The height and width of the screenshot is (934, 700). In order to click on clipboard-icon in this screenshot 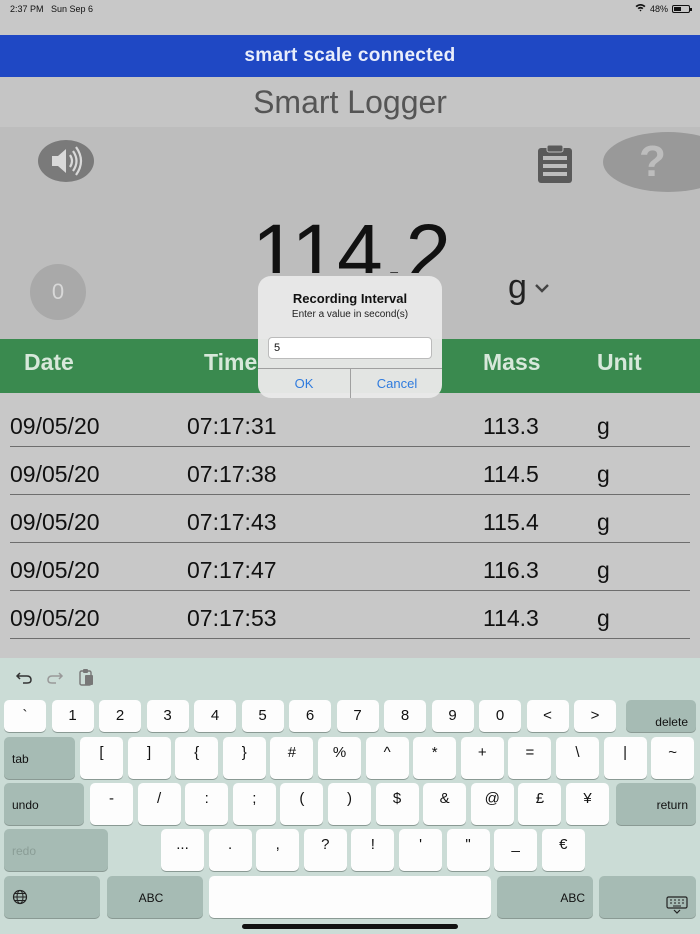, I will do `click(555, 164)`.